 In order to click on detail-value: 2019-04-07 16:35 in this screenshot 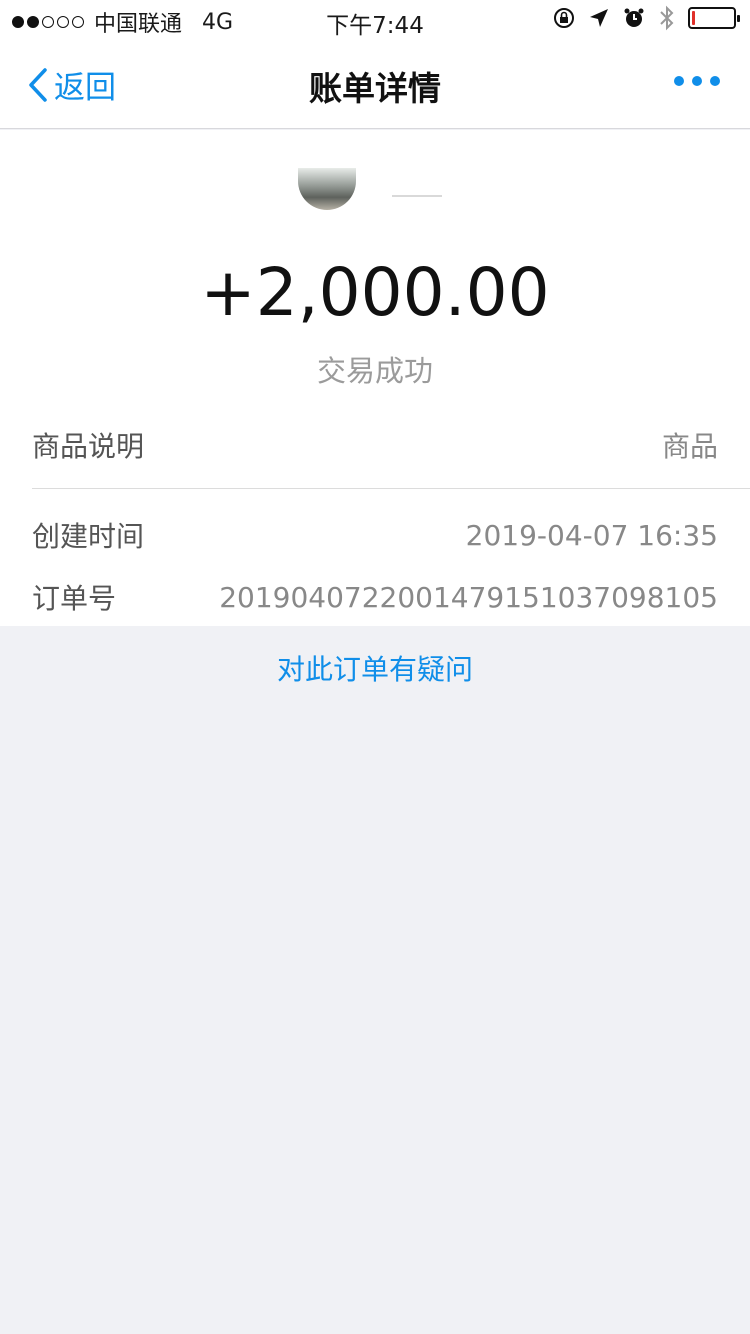, I will do `click(591, 535)`.